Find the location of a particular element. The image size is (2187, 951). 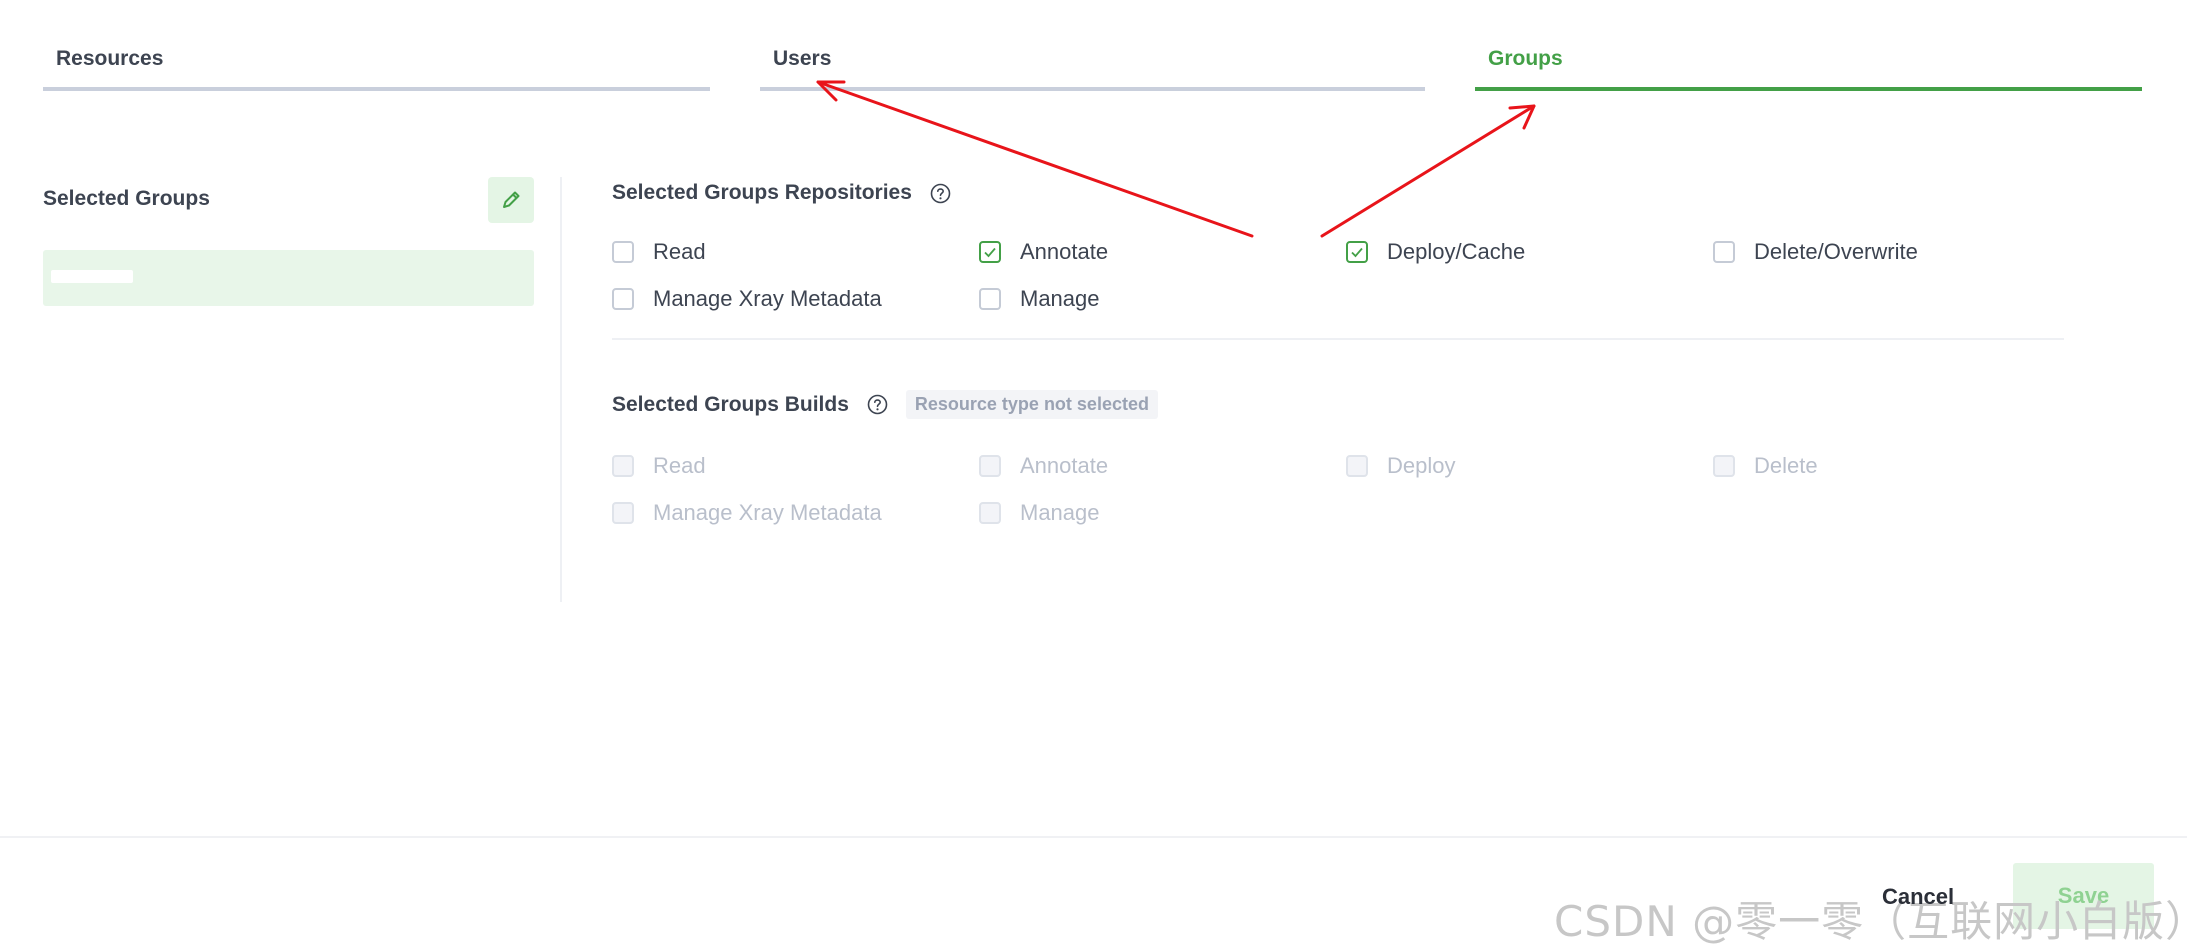

tab-users: Users is located at coordinates (1092, 47).